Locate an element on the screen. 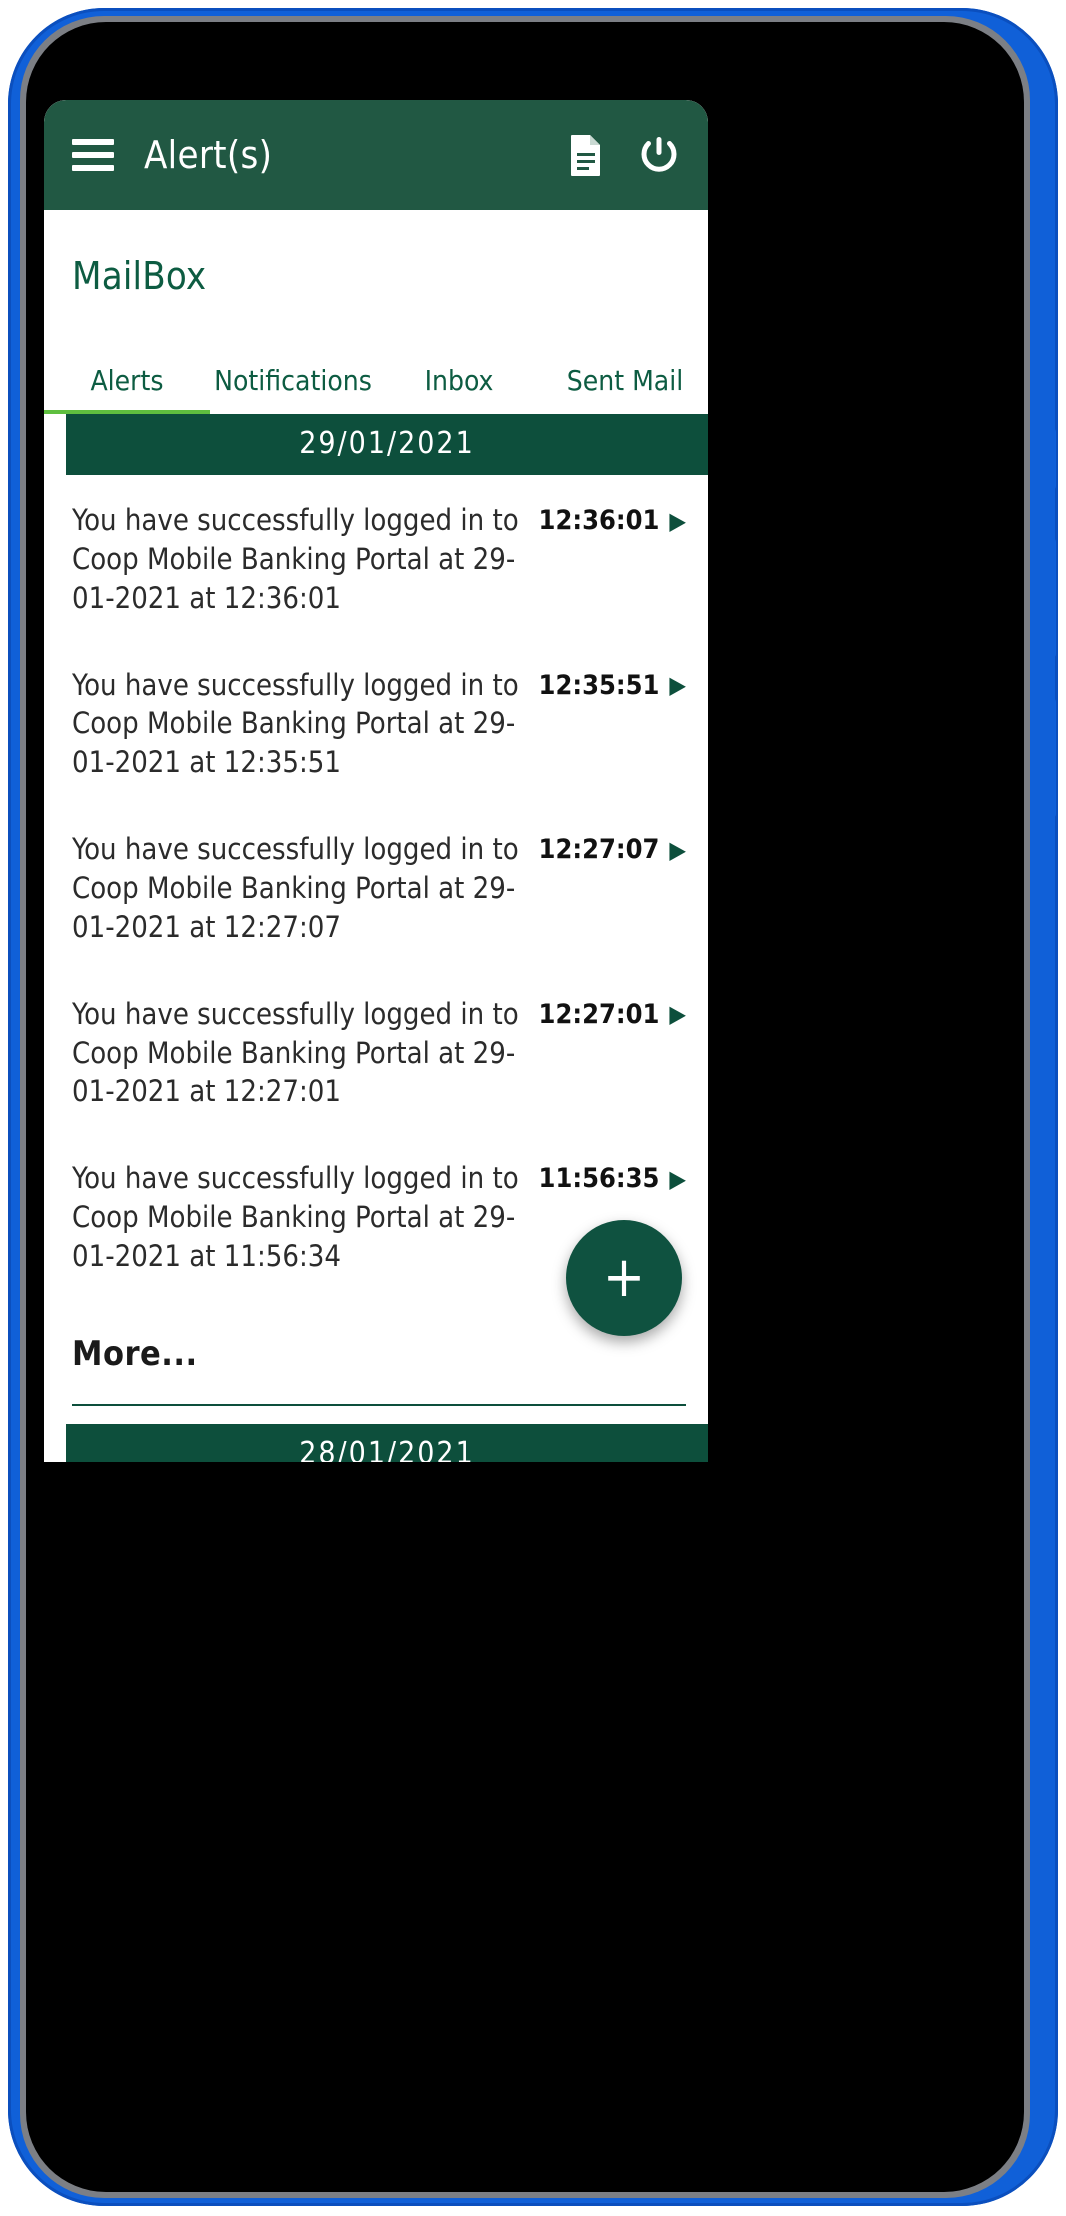  alert-meta: 12:27:07 ▶ is located at coordinates (612, 847).